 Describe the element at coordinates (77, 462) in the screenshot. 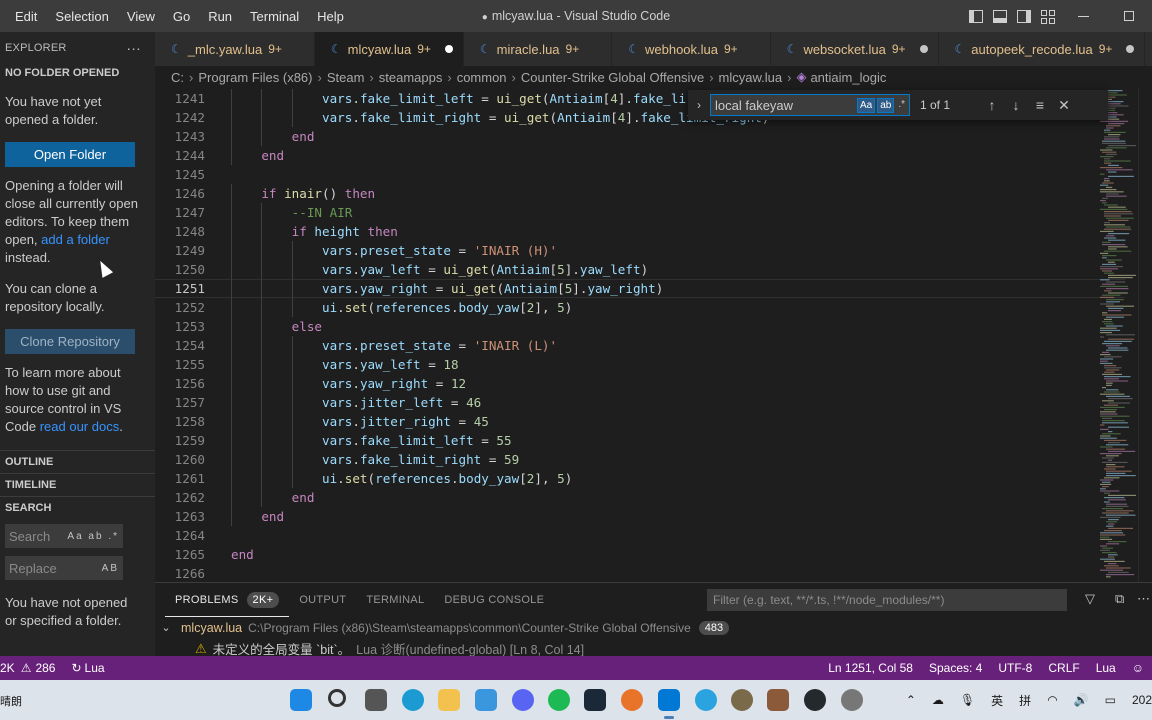

I see `outline-section: OUTLINE` at that location.